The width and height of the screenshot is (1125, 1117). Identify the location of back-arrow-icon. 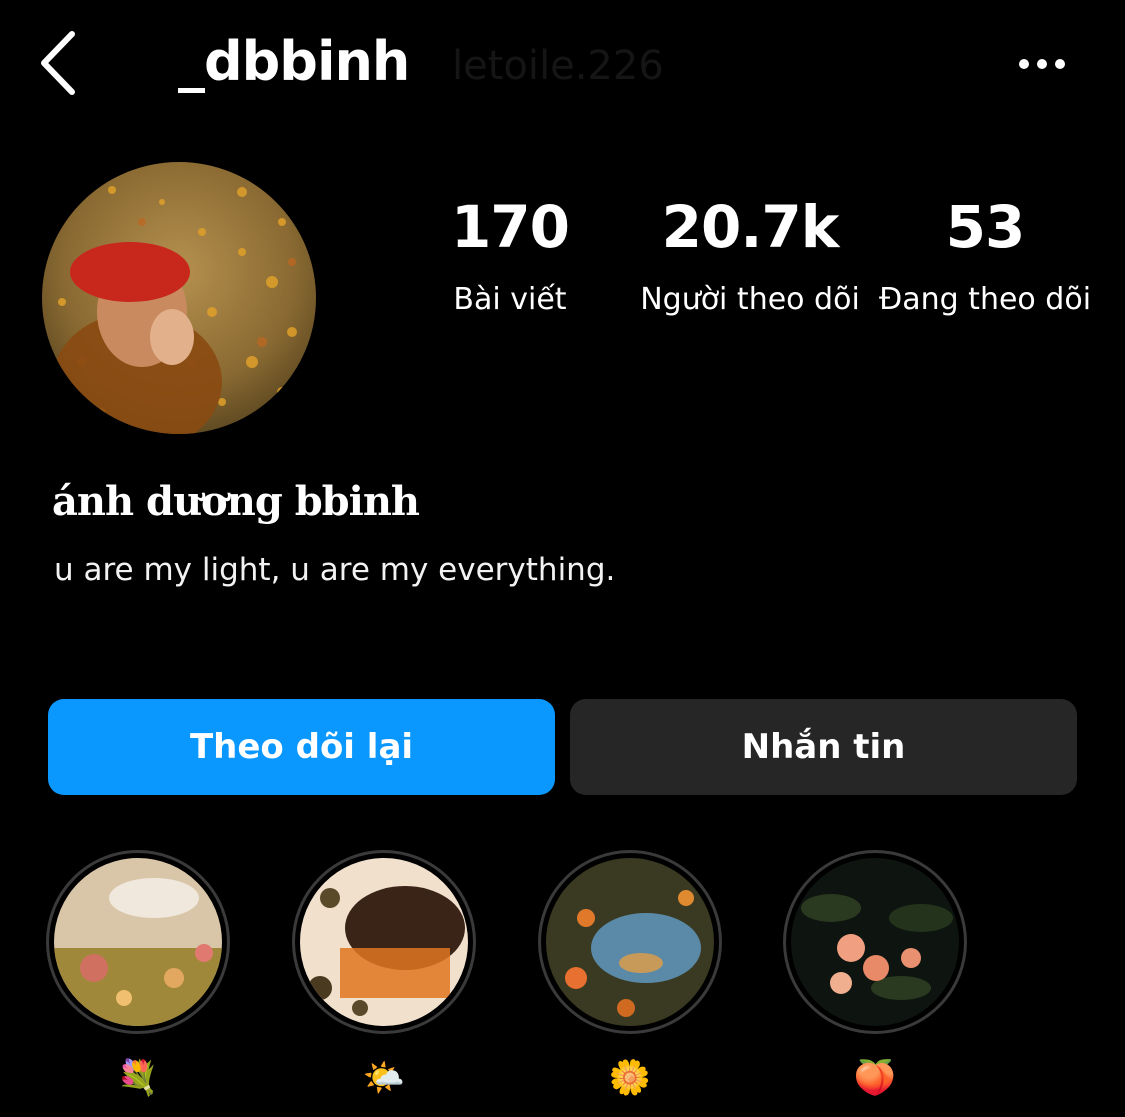
(60, 63).